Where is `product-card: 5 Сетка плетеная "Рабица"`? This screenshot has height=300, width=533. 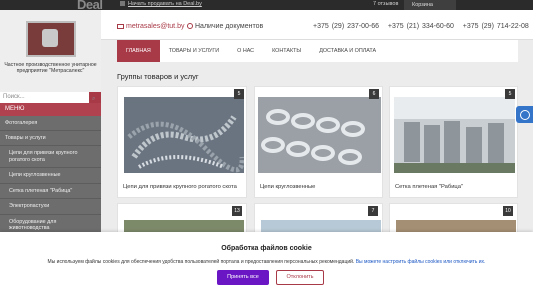 product-card: 5 Сетка плетеная "Рабица" is located at coordinates (453, 142).